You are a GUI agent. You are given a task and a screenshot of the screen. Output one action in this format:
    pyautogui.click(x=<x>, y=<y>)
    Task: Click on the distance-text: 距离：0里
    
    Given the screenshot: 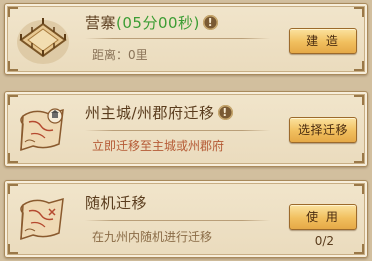 What is the action you would take?
    pyautogui.click(x=120, y=55)
    